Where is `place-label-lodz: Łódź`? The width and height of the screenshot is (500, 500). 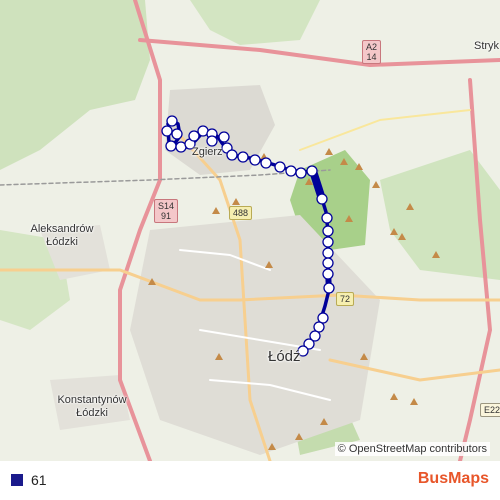
place-label-lodz: Łódź is located at coordinates (284, 356).